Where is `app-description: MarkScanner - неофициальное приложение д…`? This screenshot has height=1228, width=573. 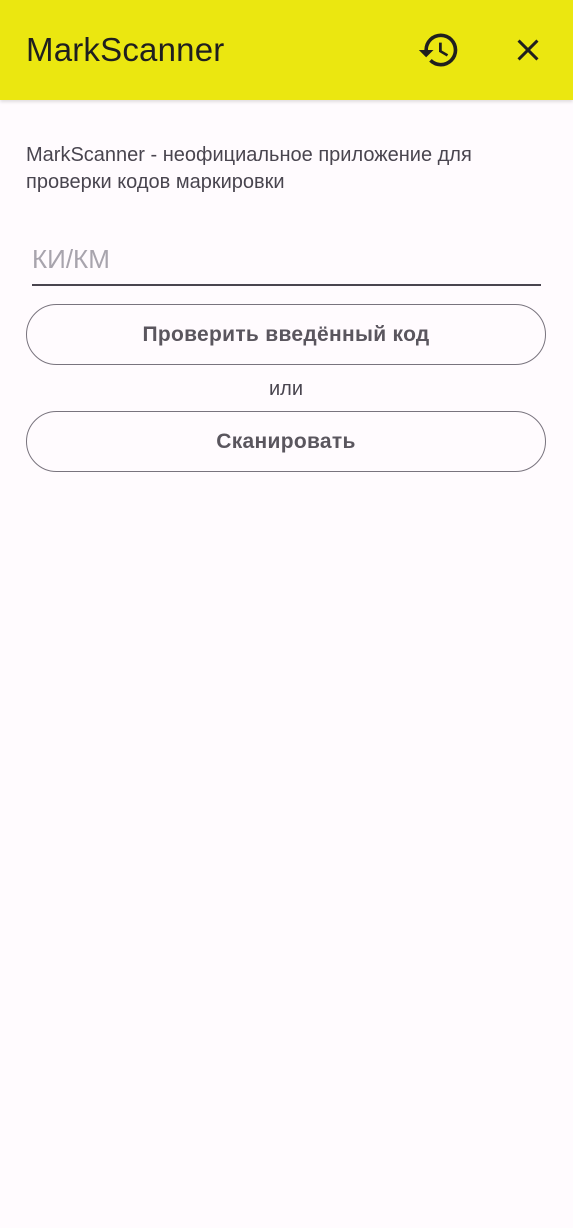
app-description: MarkScanner - неофициальное приложение д… is located at coordinates (249, 168).